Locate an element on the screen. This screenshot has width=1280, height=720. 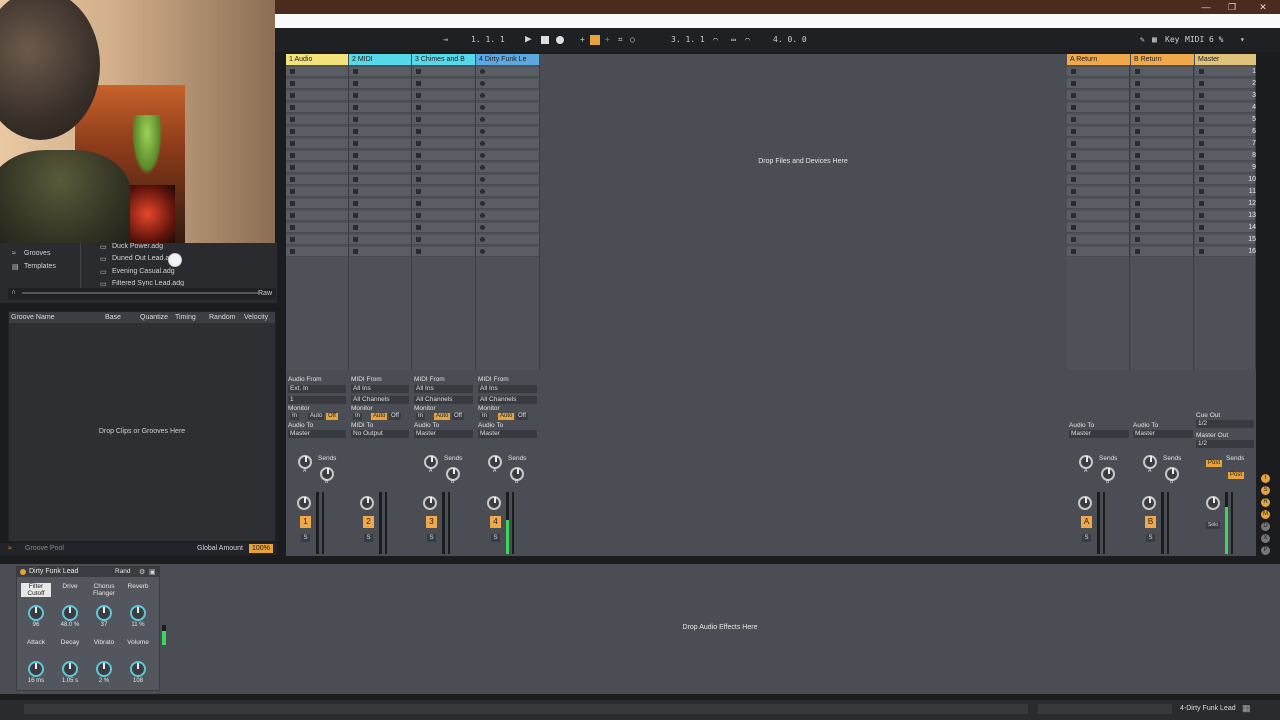
record-icon is located at coordinates (560, 40).